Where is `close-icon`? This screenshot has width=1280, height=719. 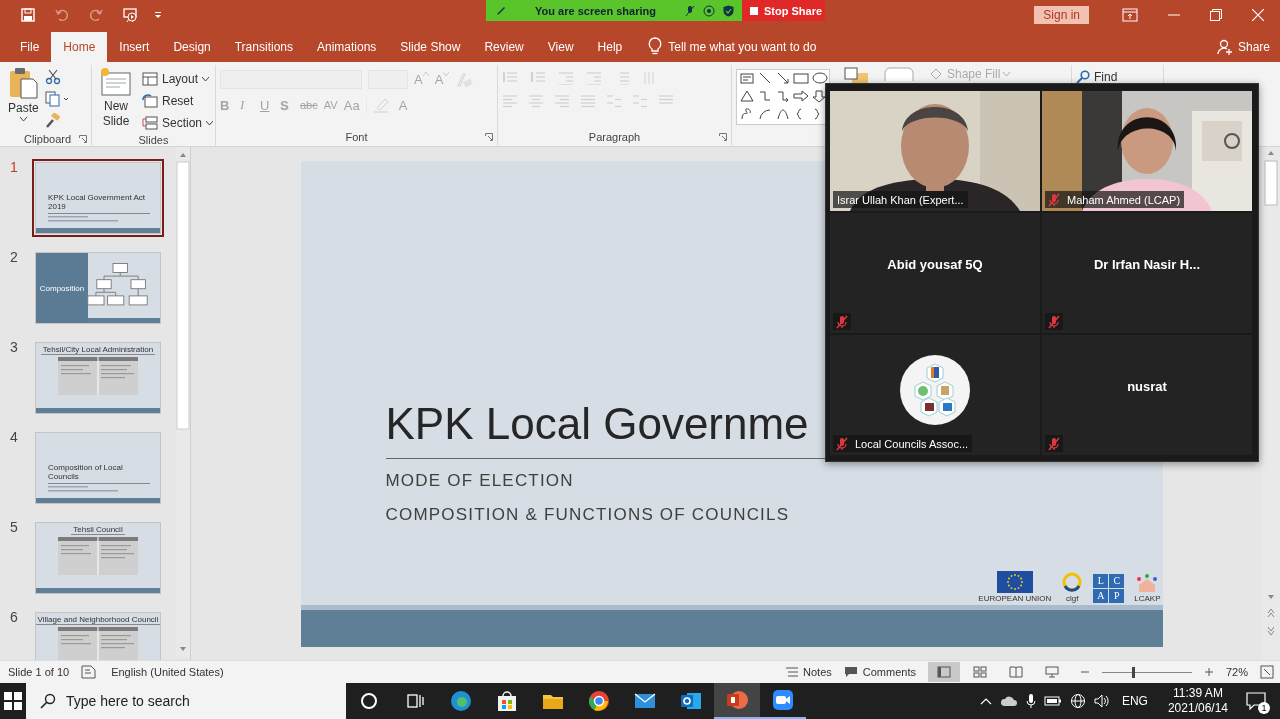 close-icon is located at coordinates (1258, 15).